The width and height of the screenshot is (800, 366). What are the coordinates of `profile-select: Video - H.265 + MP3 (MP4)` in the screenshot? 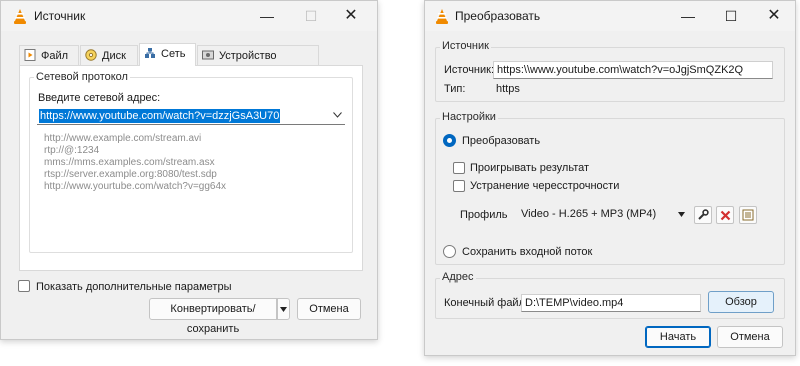 It's located at (603, 214).